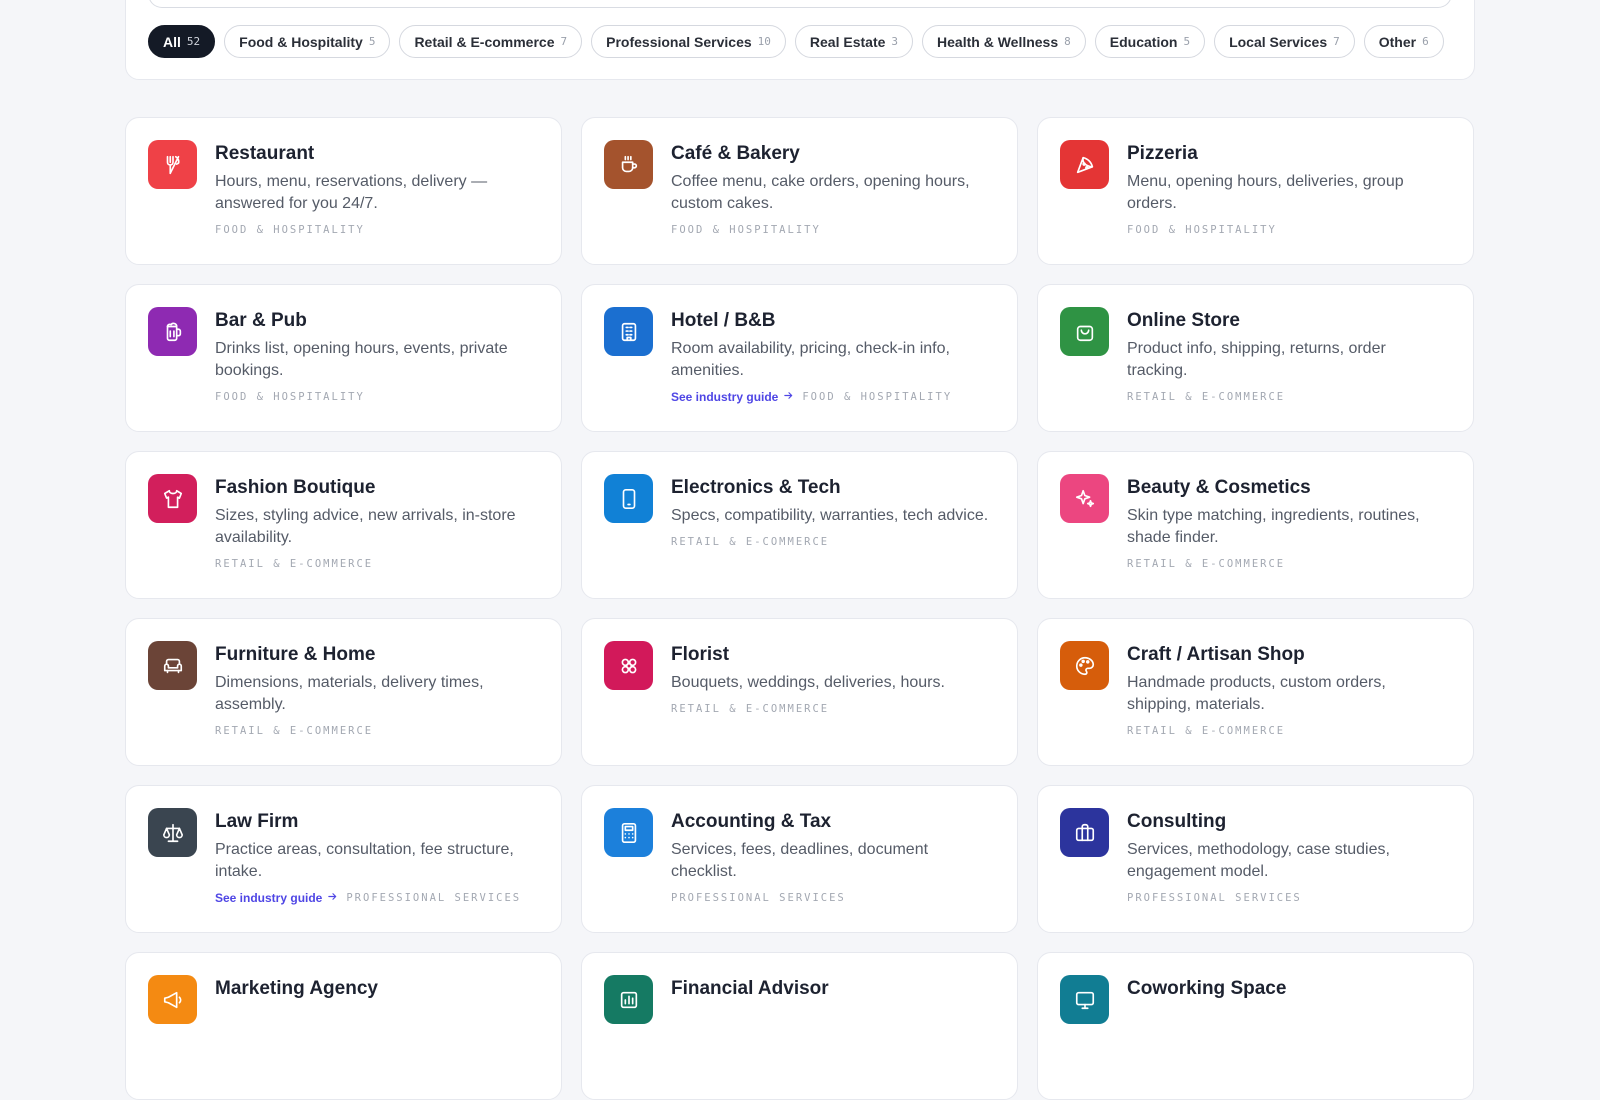 This screenshot has width=1600, height=1100. Describe the element at coordinates (1084, 665) in the screenshot. I see `palette-icon` at that location.